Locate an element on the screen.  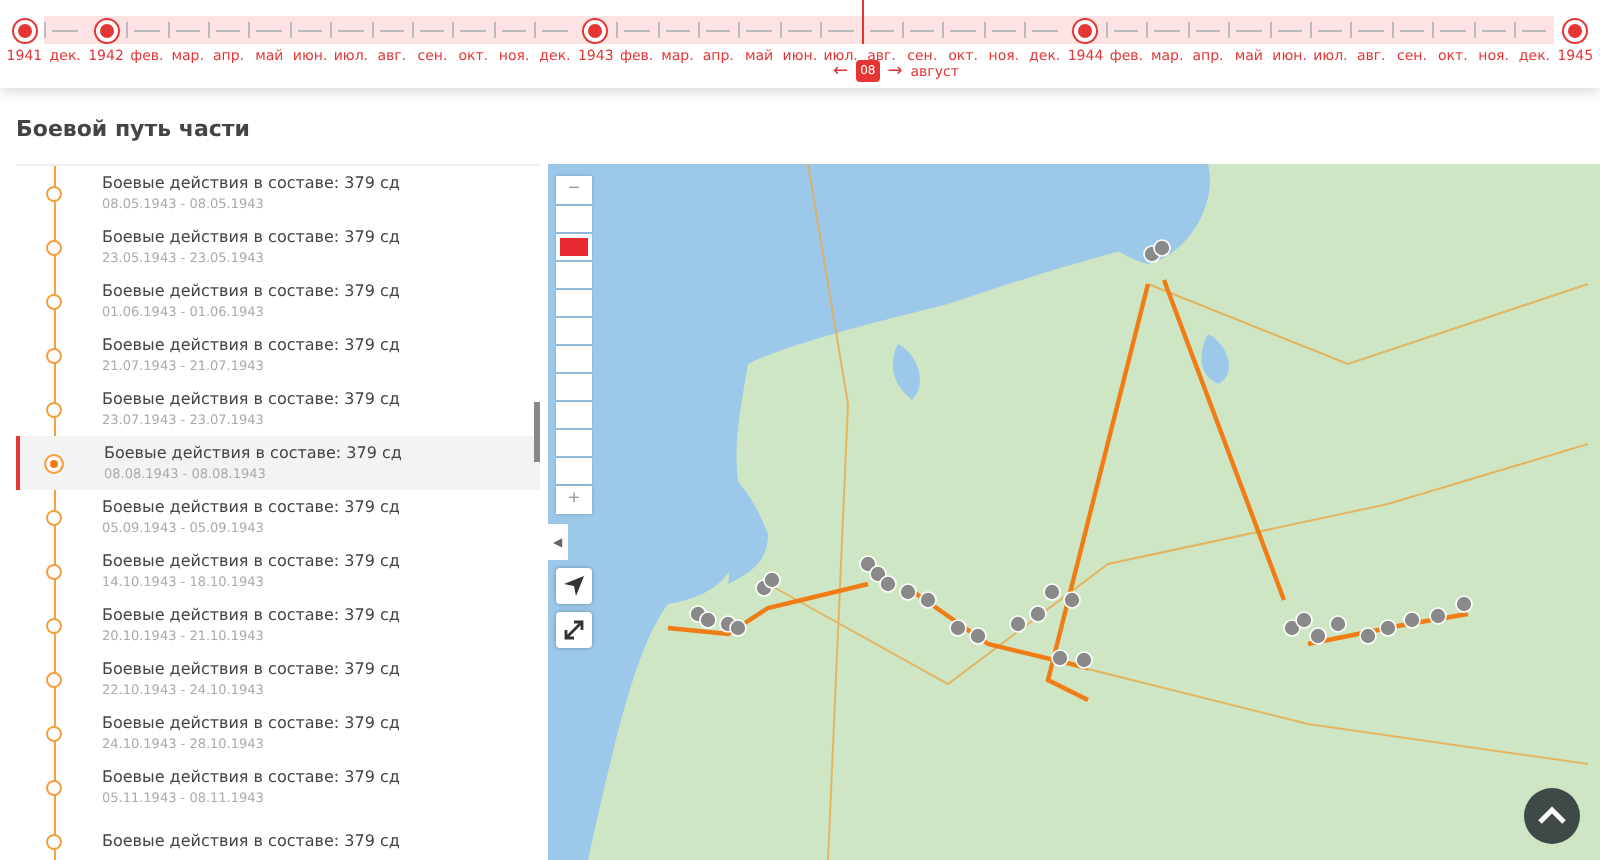
zoom-in-button: + is located at coordinates (574, 500).